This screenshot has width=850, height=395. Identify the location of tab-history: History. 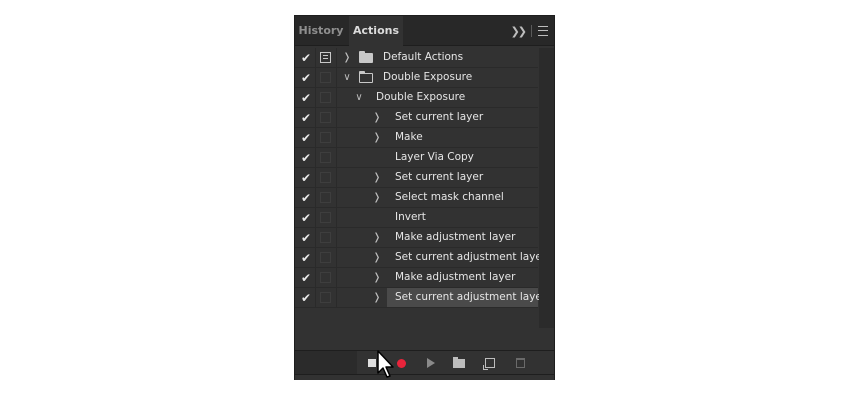
(321, 31).